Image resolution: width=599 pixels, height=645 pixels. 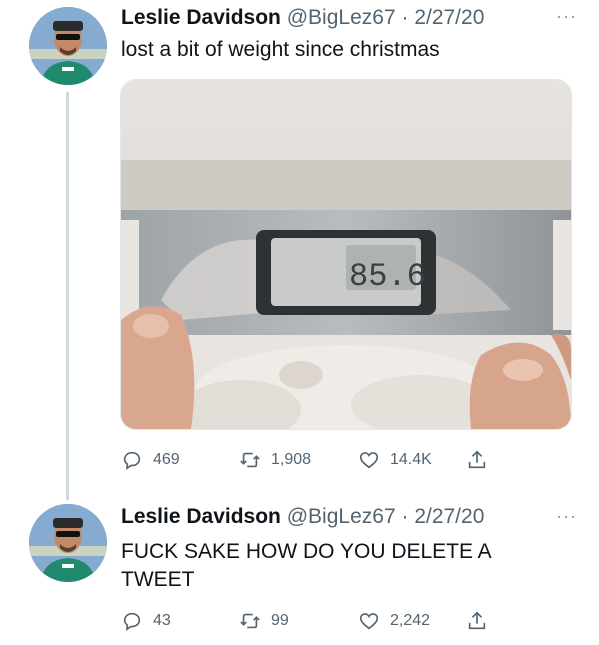 I want to click on retweet-button: 99, so click(x=264, y=621).